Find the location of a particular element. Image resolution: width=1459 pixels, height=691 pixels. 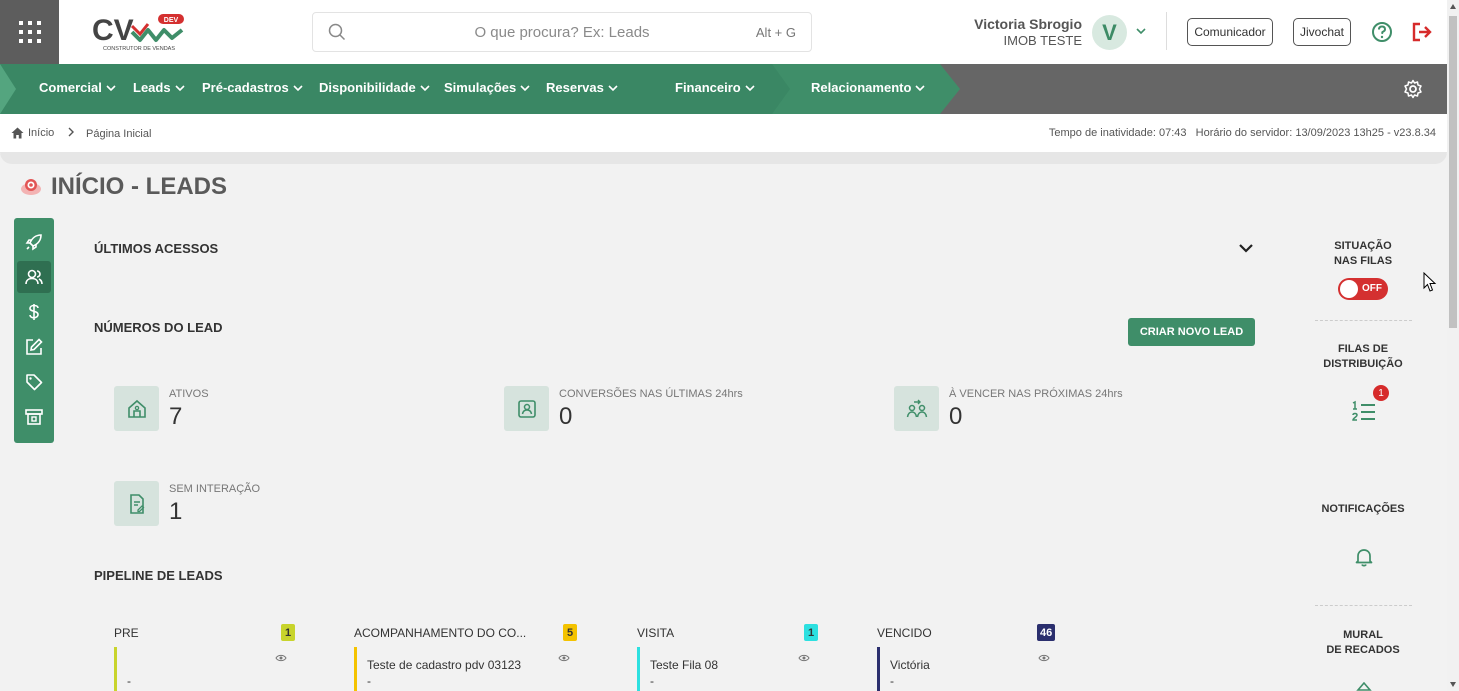

building-icon is located at coordinates (34, 417).